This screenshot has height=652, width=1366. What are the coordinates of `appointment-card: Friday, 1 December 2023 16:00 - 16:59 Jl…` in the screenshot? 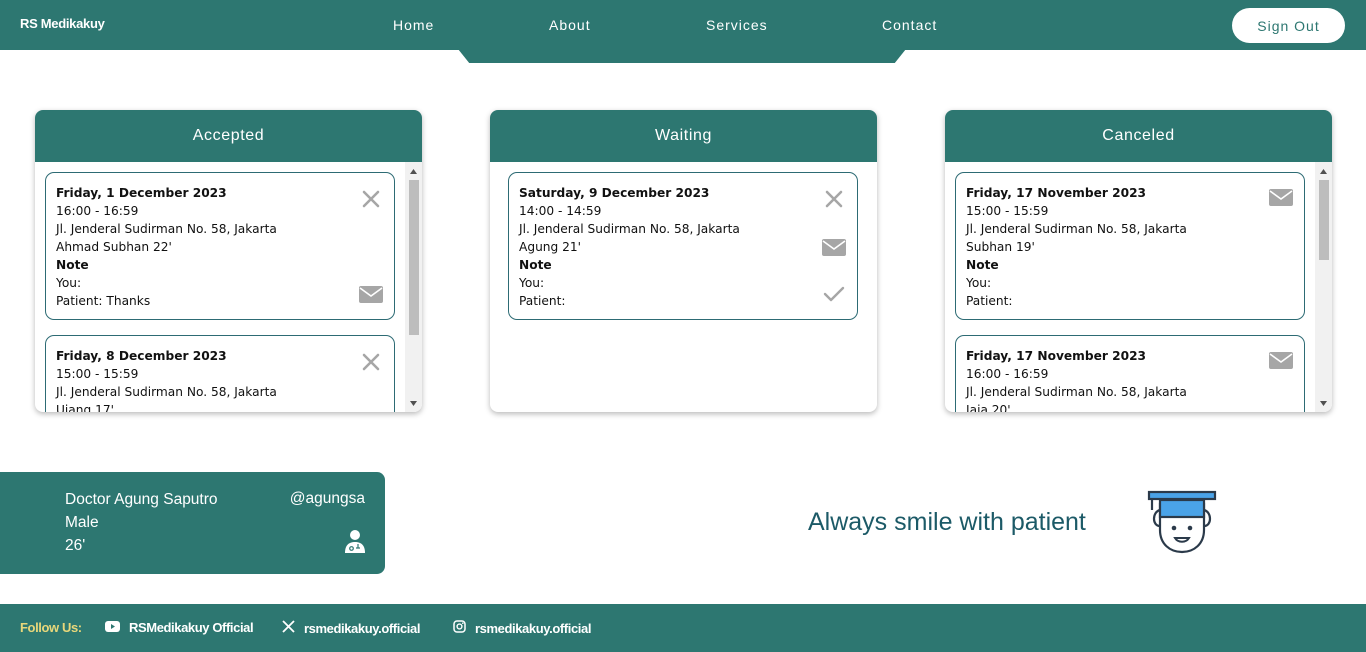 It's located at (220, 246).